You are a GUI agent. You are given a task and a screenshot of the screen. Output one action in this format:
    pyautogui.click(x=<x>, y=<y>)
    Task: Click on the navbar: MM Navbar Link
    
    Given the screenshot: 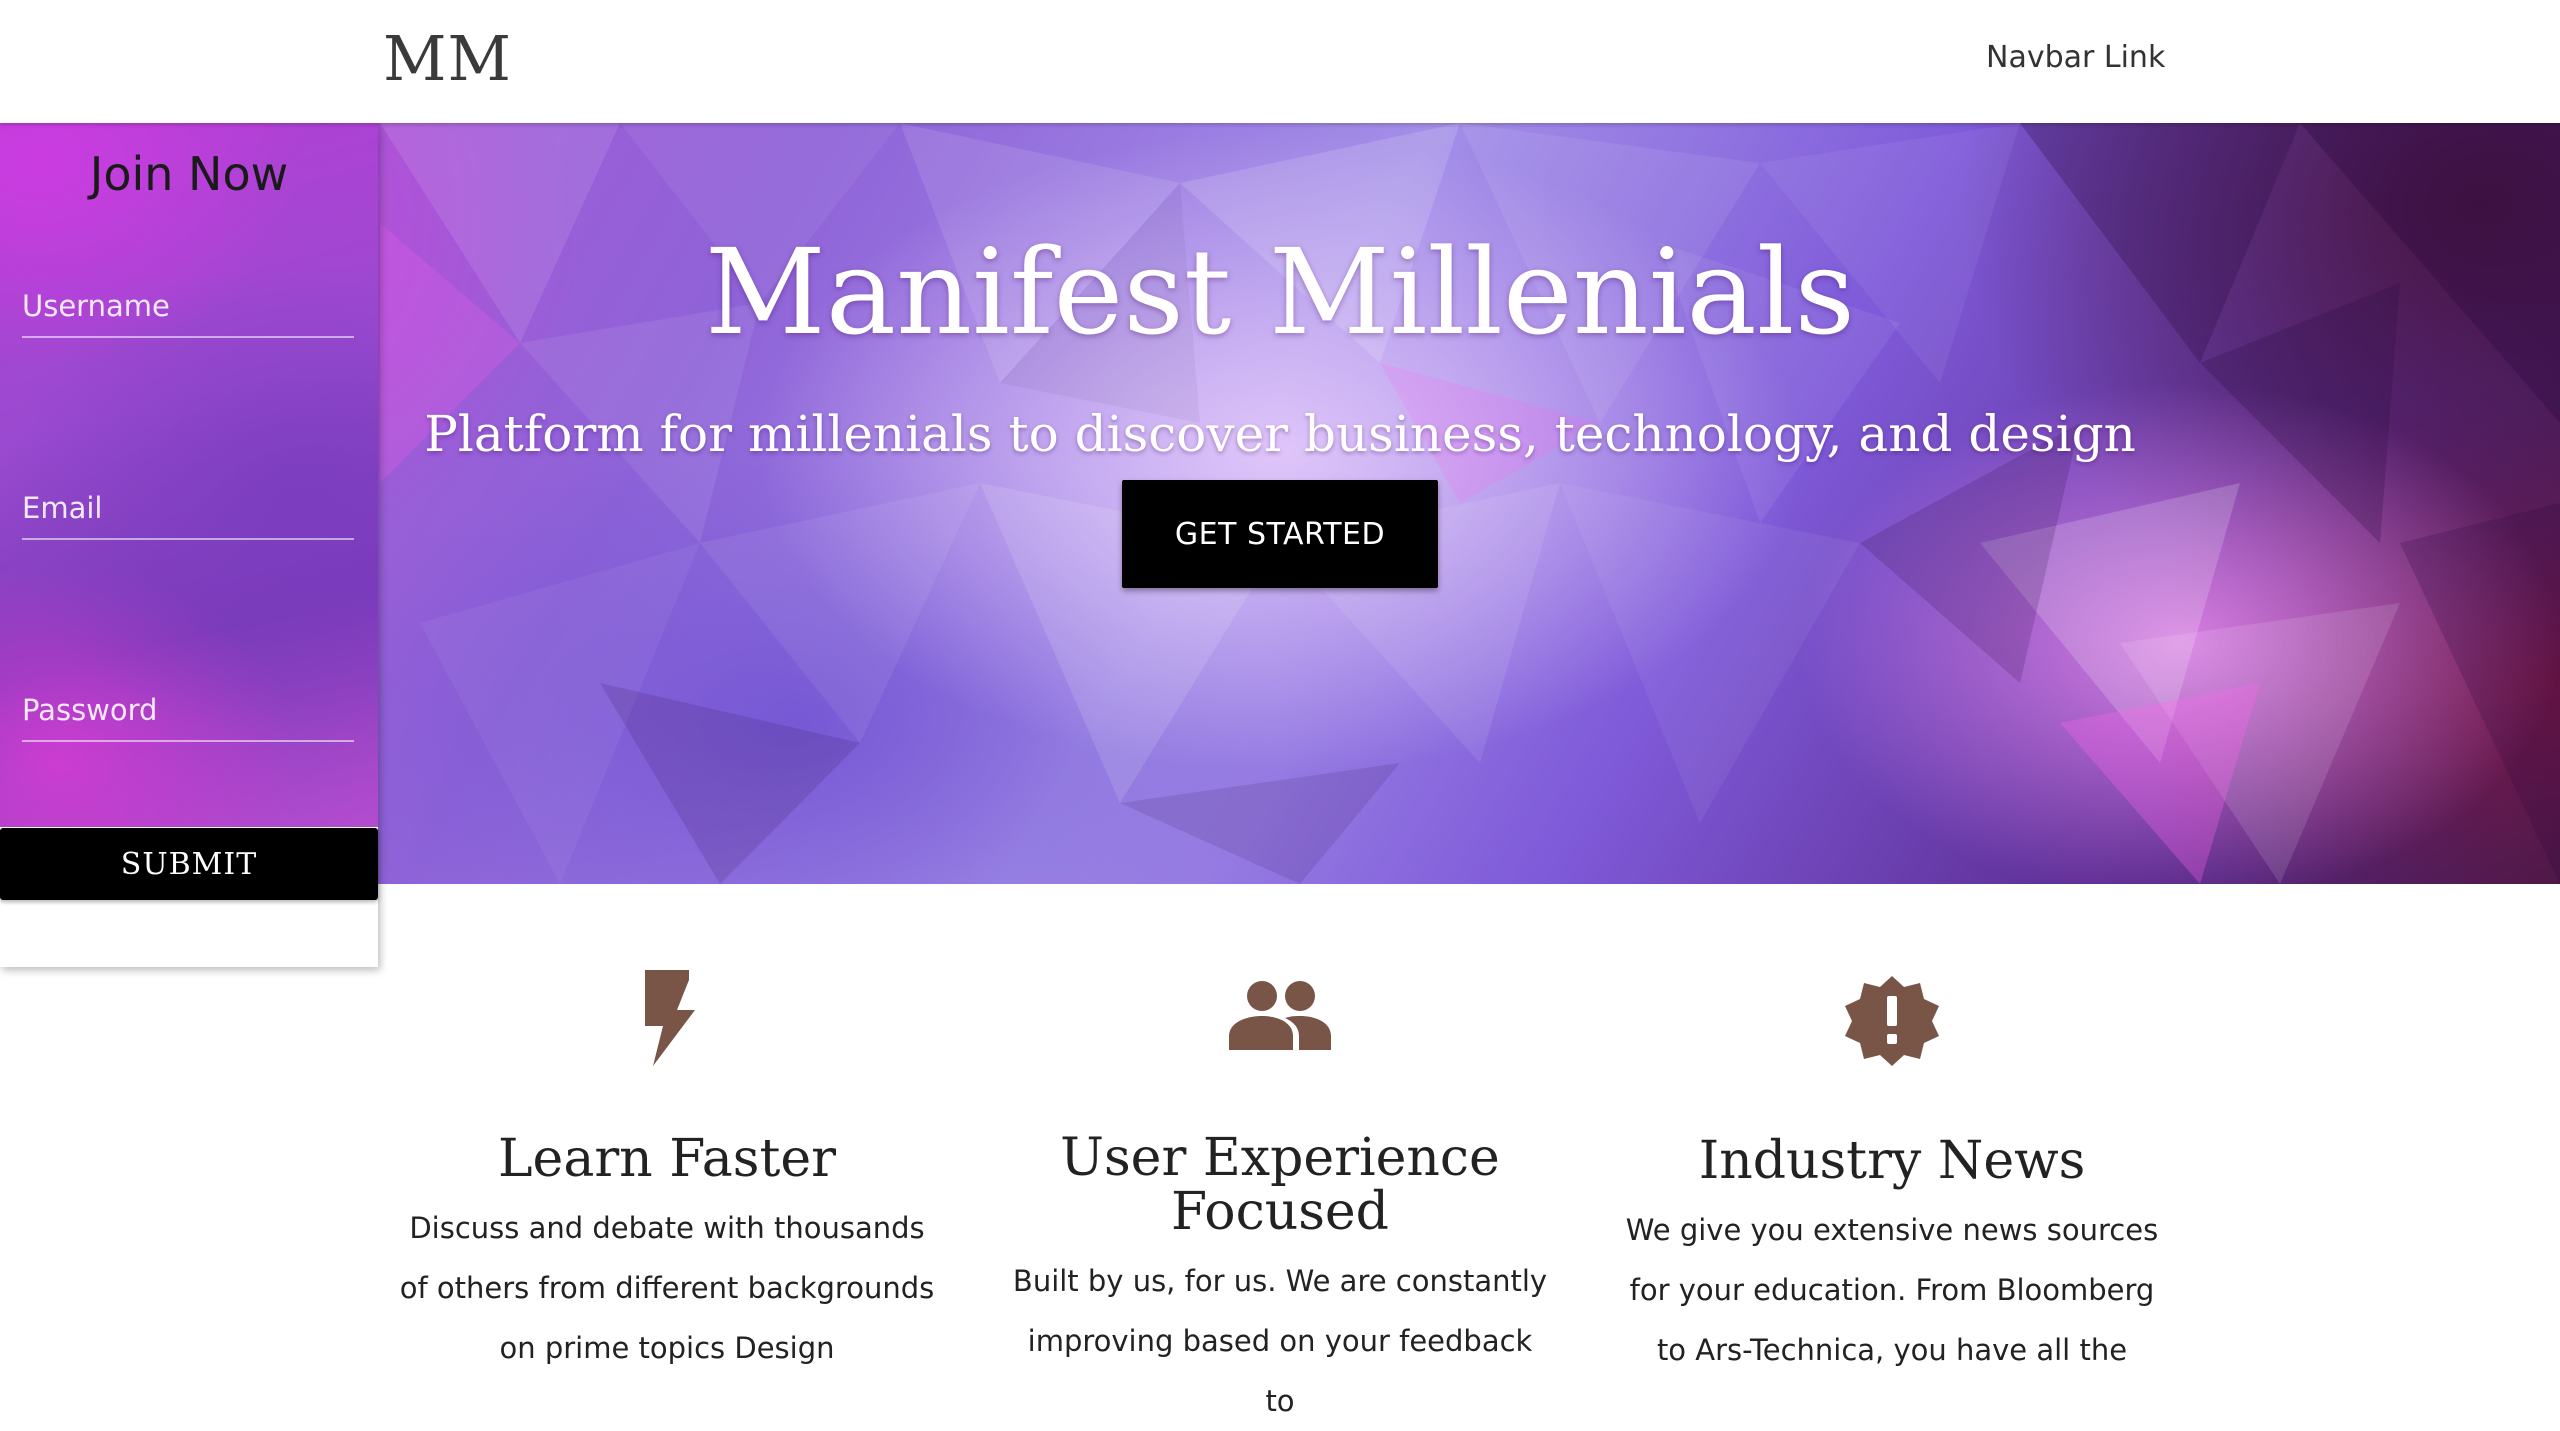 What is the action you would take?
    pyautogui.click(x=1280, y=61)
    